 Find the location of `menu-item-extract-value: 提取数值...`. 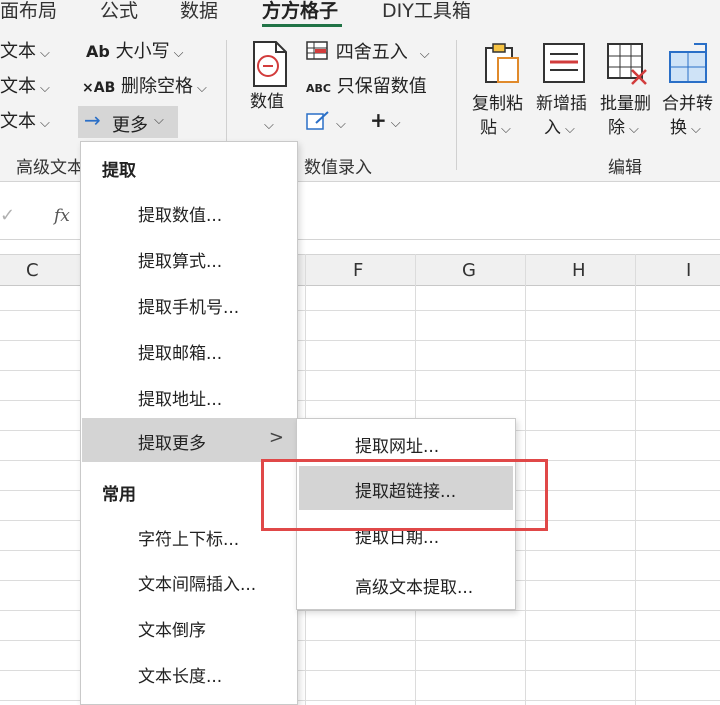

menu-item-extract-value: 提取数值... is located at coordinates (189, 212).